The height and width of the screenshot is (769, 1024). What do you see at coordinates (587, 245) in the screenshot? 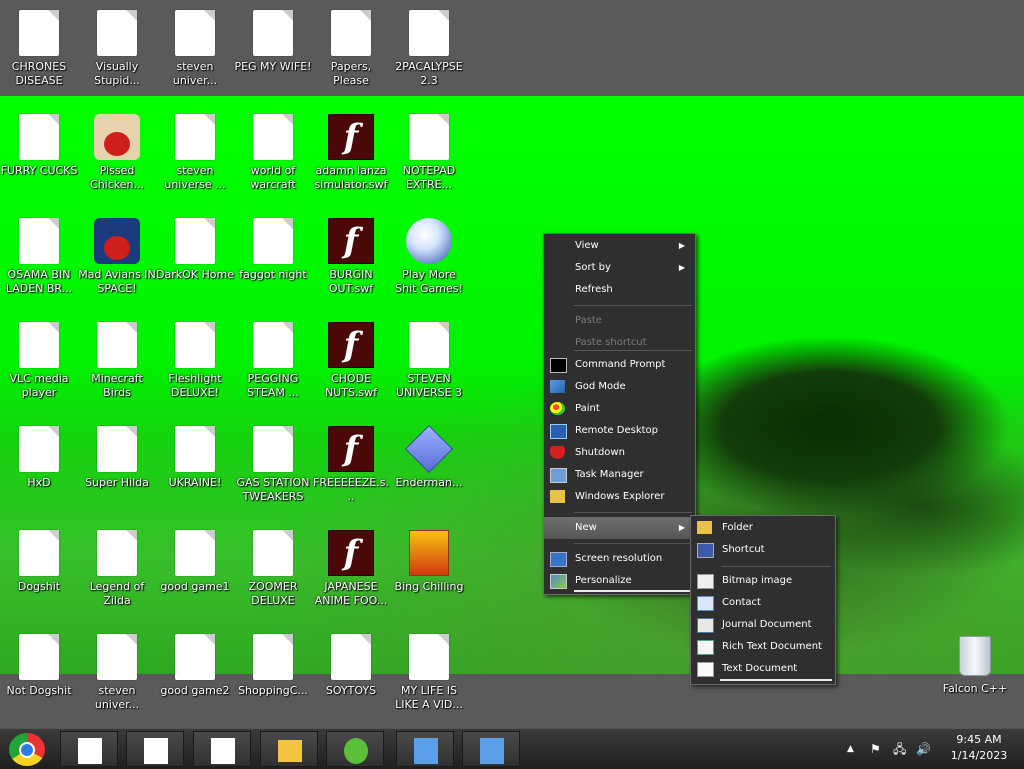
I see `menu-item-label: View` at bounding box center [587, 245].